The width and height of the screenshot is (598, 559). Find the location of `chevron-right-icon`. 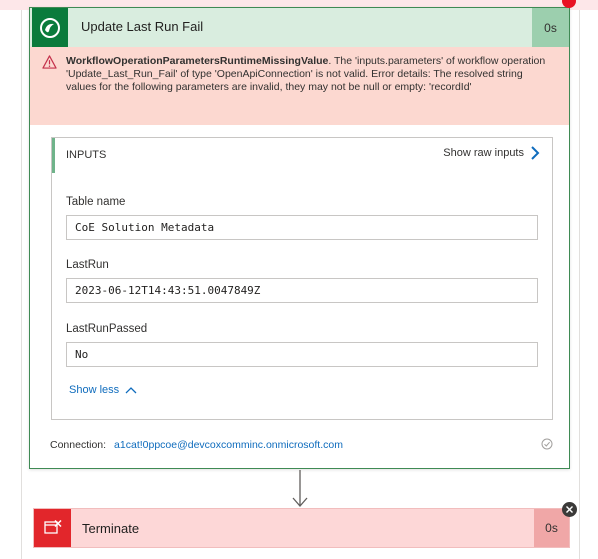

chevron-right-icon is located at coordinates (535, 153).